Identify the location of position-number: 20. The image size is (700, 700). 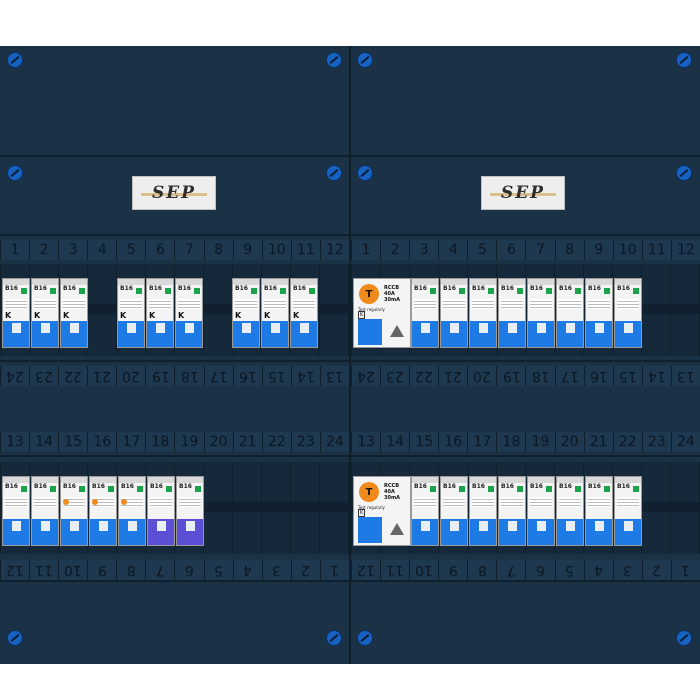
(481, 376).